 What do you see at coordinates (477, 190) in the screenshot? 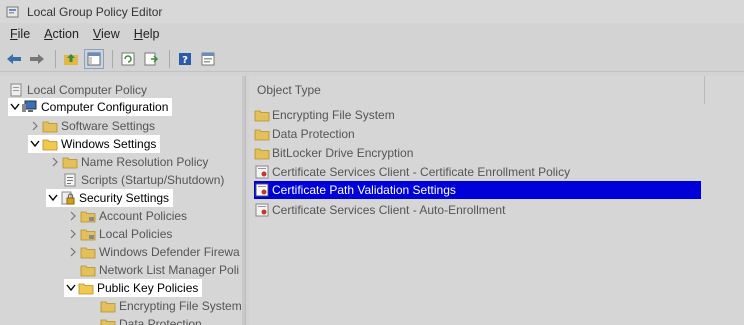
I see `list-item-selected: Certificate Path Validation Settings` at bounding box center [477, 190].